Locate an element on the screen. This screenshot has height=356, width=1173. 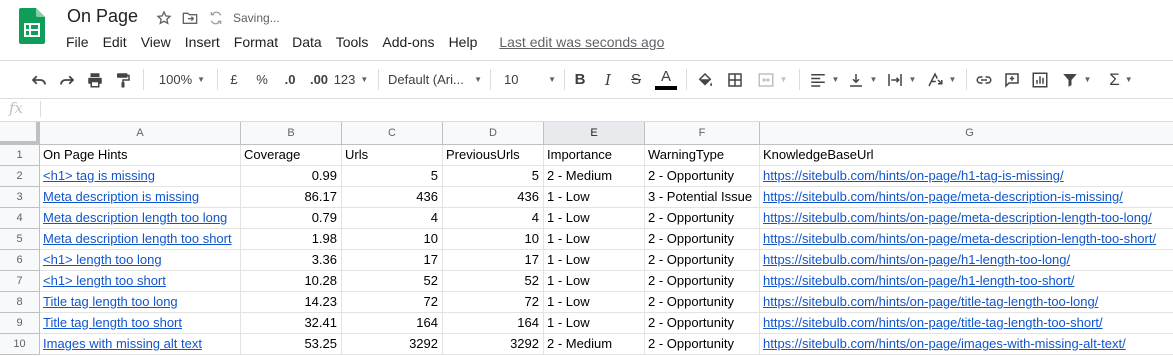
cell-a10: Images with missing alt text is located at coordinates (140, 344).